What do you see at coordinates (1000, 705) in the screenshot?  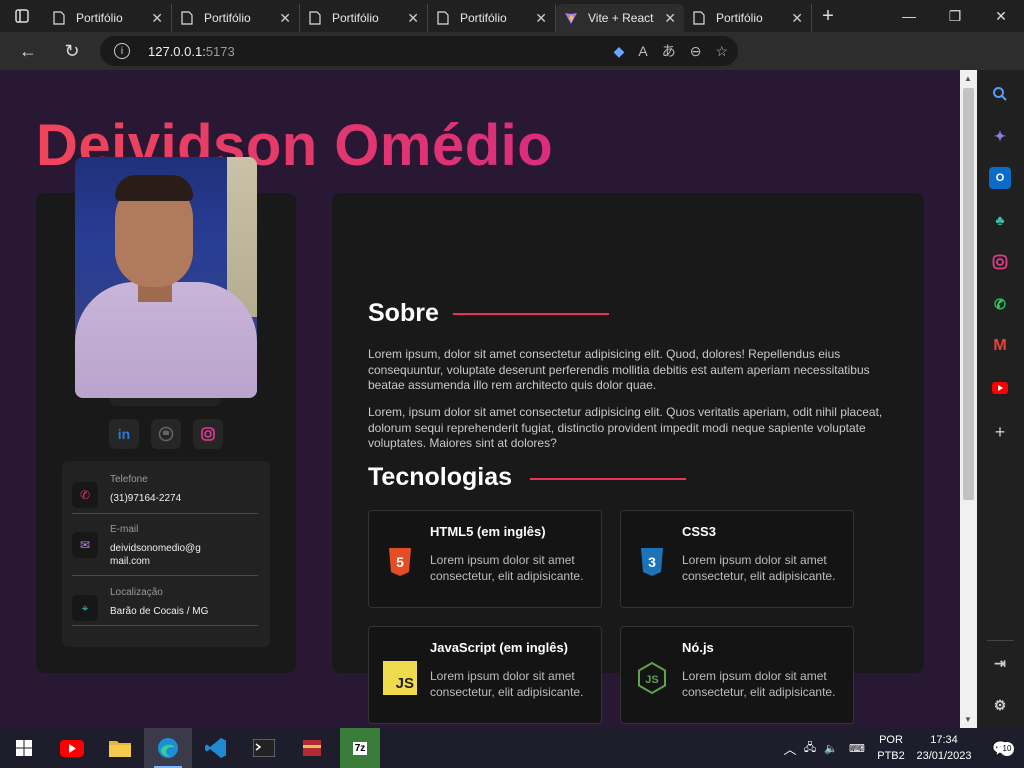 I see `settings-icon: ⚙` at bounding box center [1000, 705].